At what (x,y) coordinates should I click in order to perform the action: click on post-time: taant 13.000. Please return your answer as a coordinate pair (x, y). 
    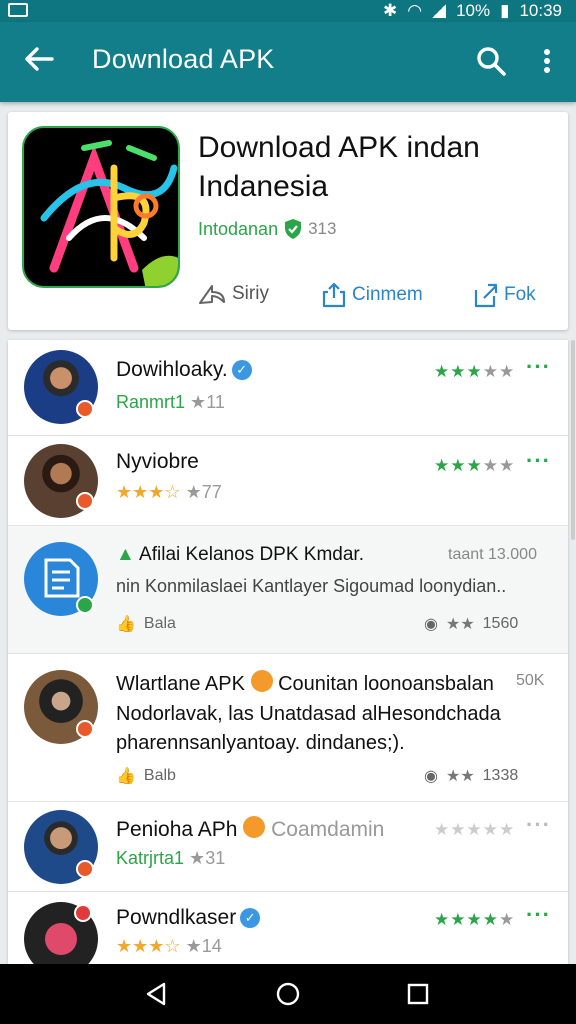
    Looking at the image, I should click on (492, 554).